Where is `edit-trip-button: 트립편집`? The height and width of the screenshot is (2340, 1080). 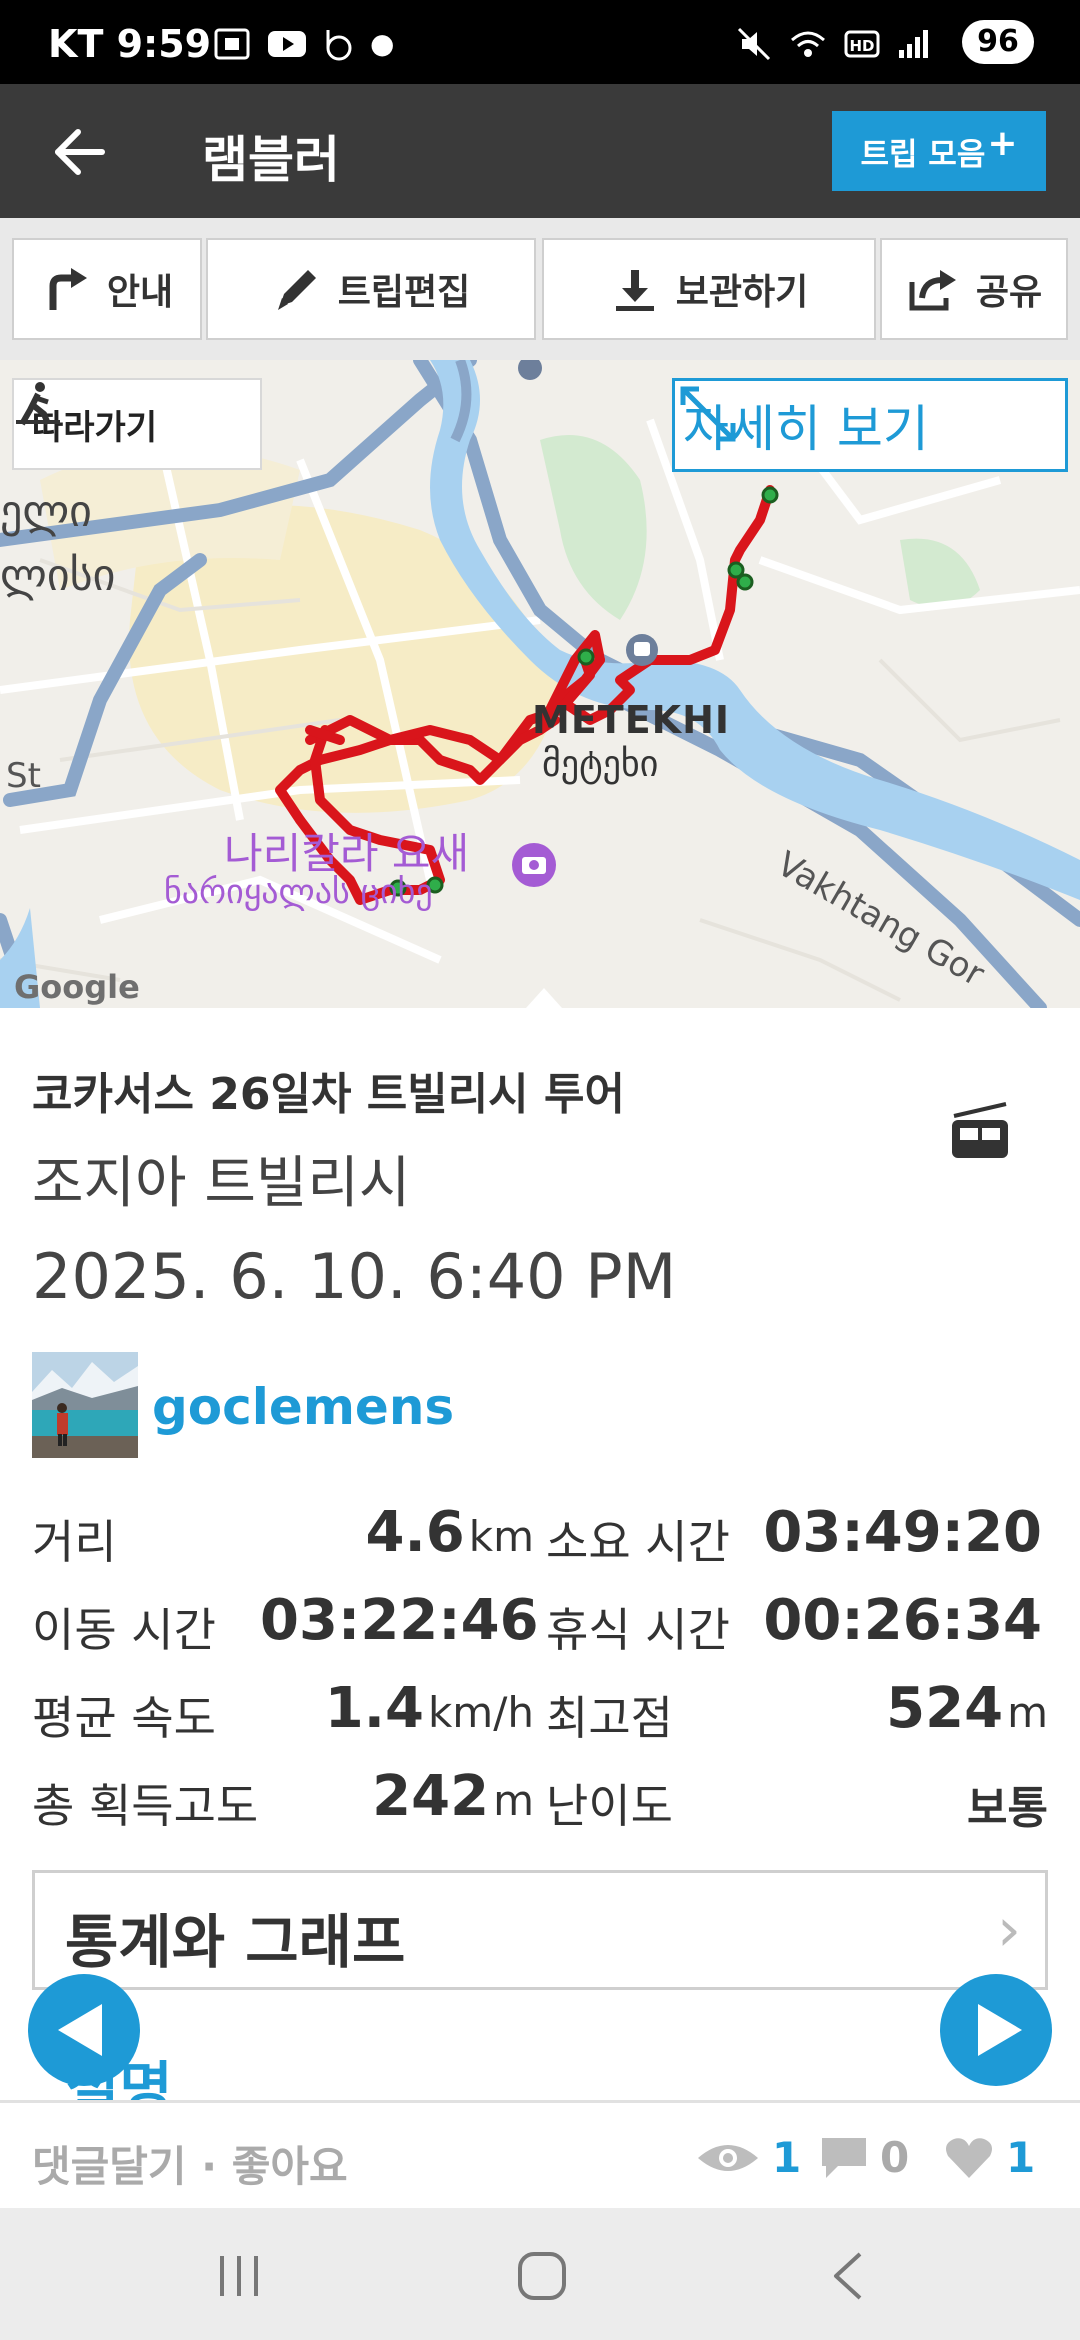 edit-trip-button: 트립편집 is located at coordinates (371, 289).